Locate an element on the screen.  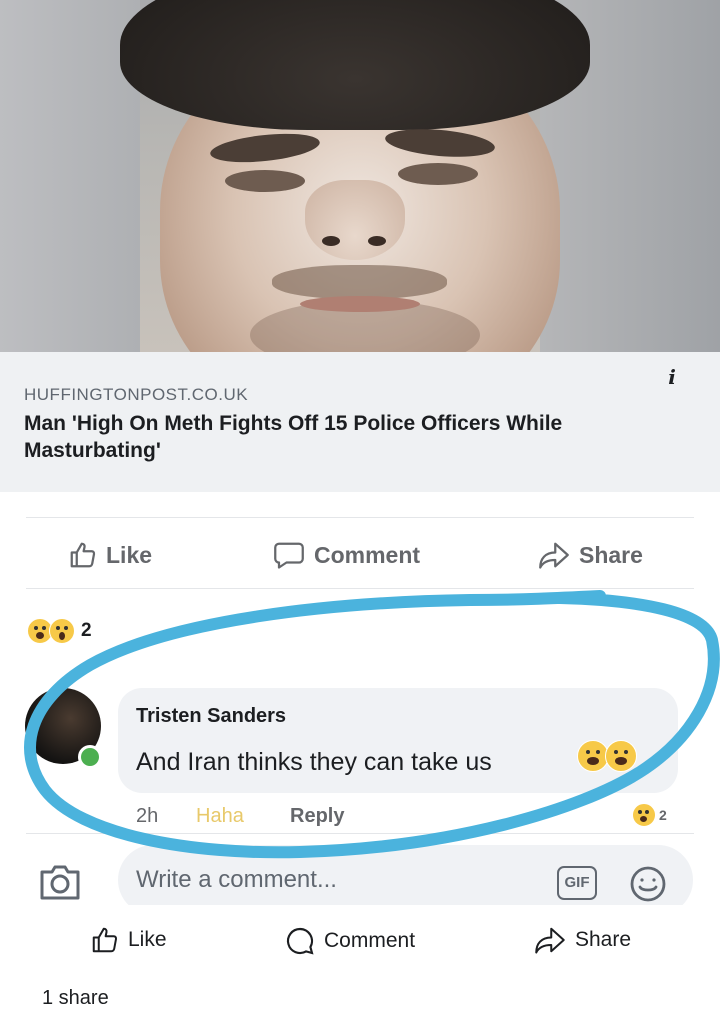
comment-reactions: 2 is located at coordinates (649, 815).